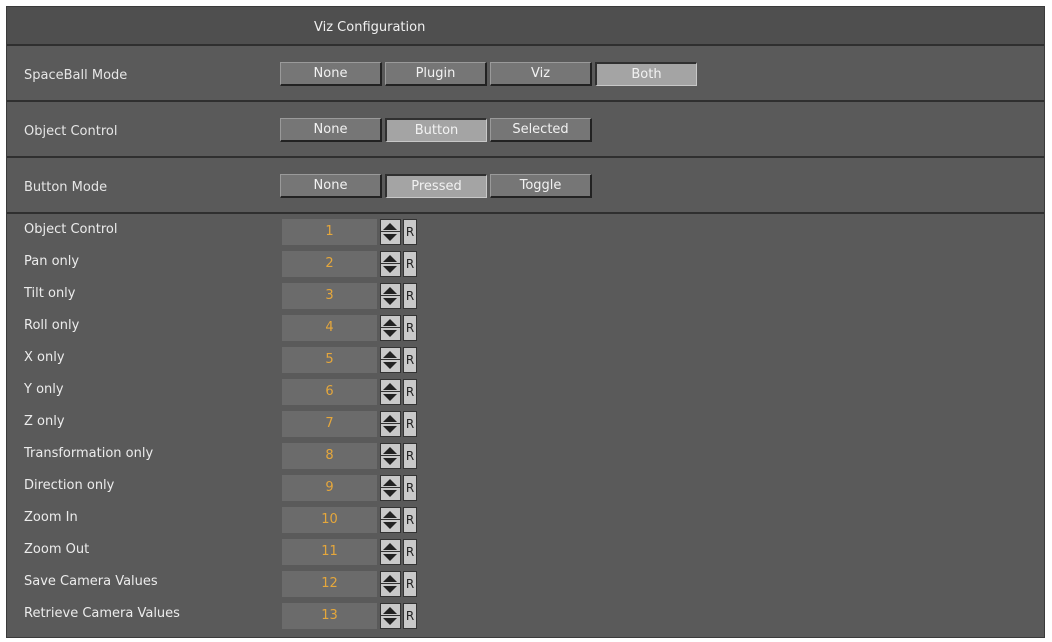 The width and height of the screenshot is (1052, 642). I want to click on segmented-control: None Button Selected, so click(437, 130).